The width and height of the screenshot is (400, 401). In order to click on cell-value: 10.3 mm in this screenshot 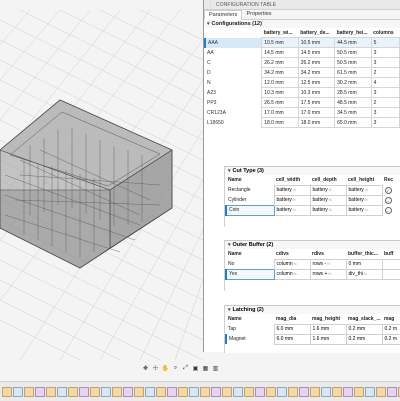, I will do `click(280, 92)`.